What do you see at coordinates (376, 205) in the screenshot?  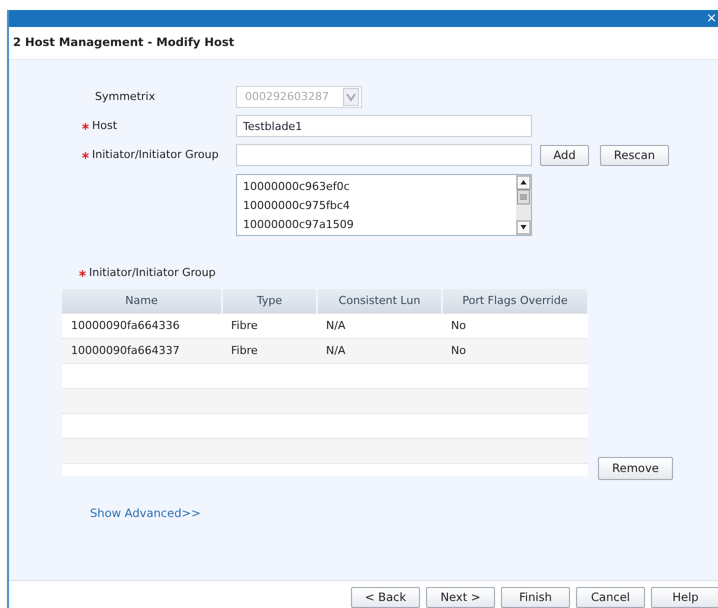 I see `list-item: 10000000c975fbc4` at bounding box center [376, 205].